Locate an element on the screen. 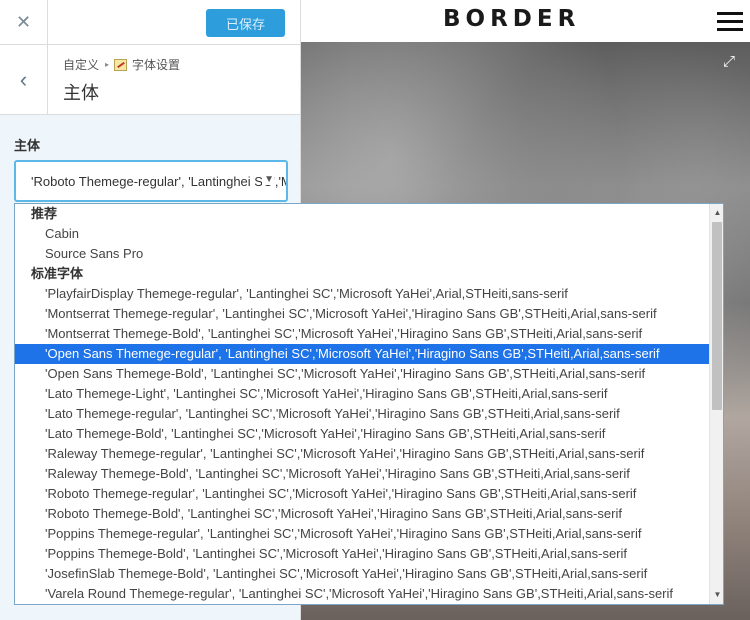 This screenshot has width=750, height=620. chevron-down-icon: ▼ is located at coordinates (268, 179).